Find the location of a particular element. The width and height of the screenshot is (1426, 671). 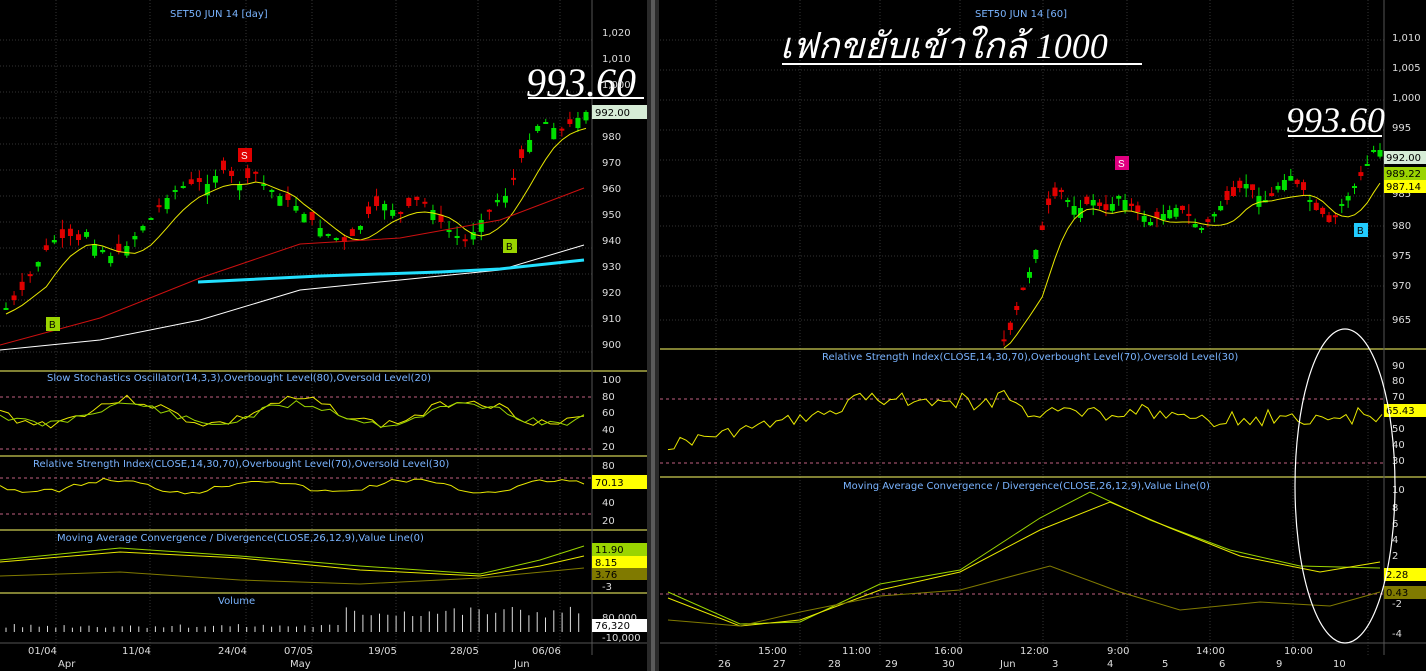

right-macd-line is located at coordinates (1024, 558).